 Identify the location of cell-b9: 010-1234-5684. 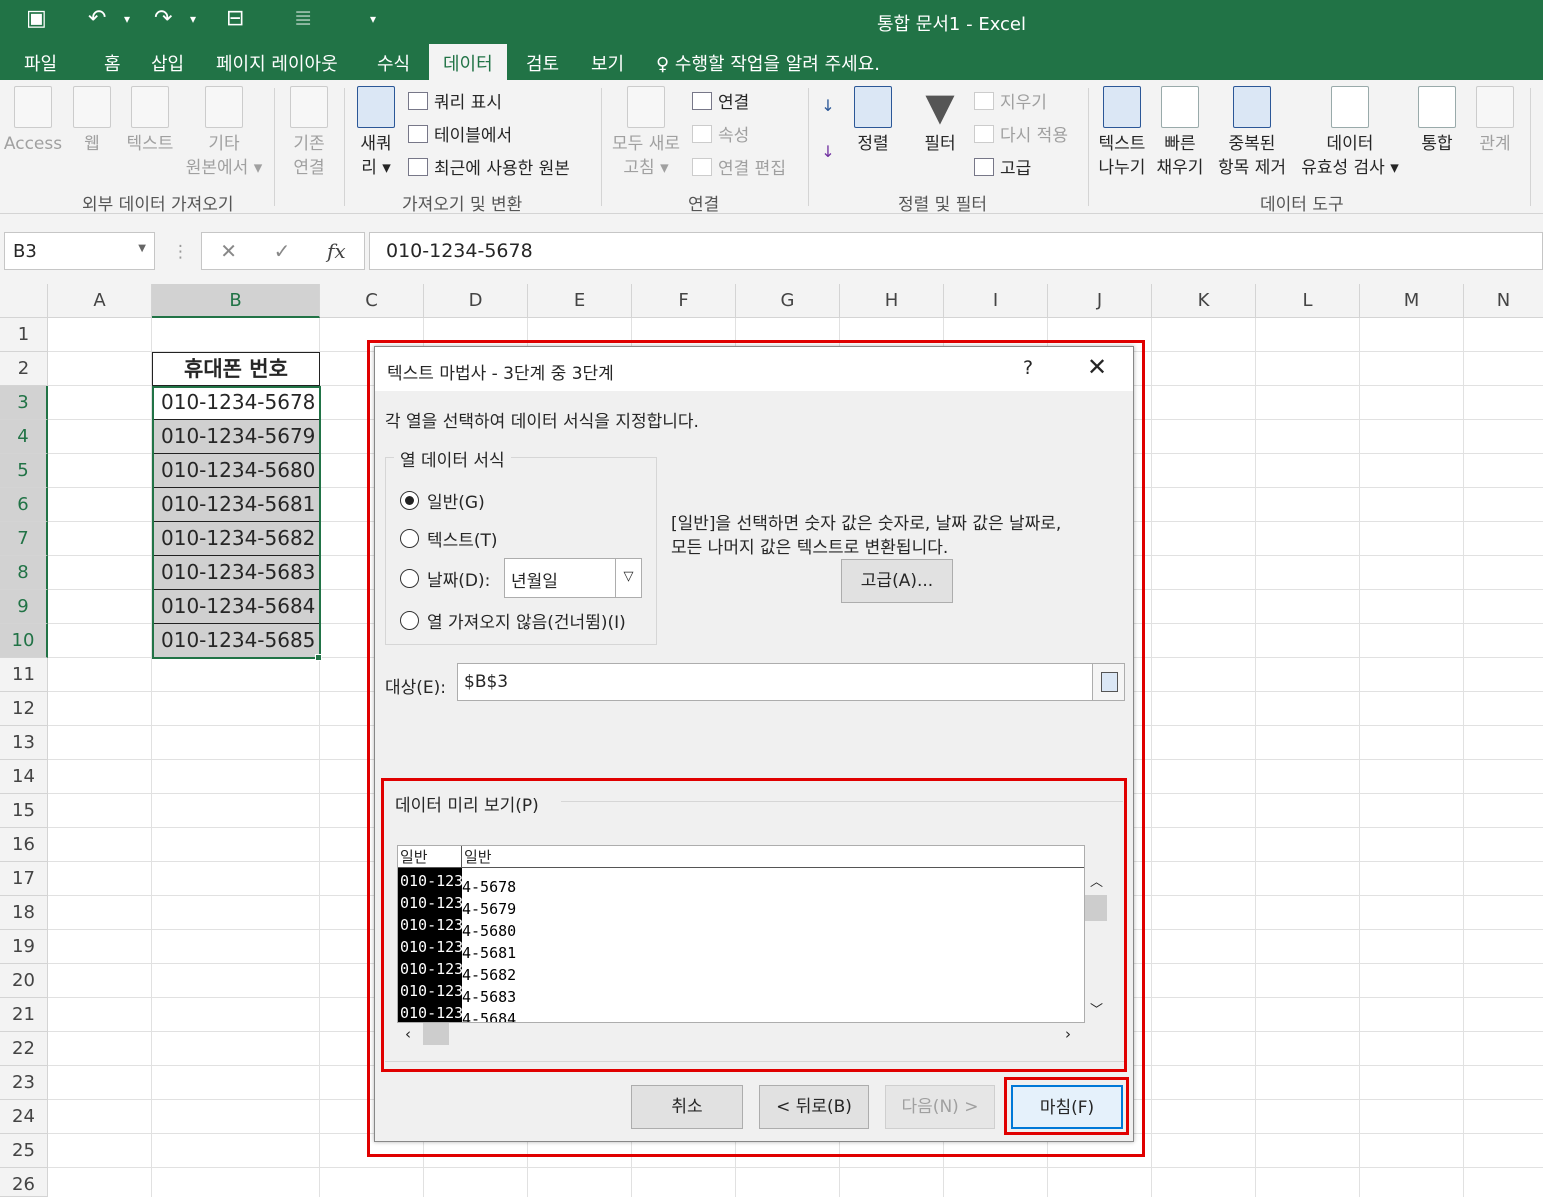
(236, 607).